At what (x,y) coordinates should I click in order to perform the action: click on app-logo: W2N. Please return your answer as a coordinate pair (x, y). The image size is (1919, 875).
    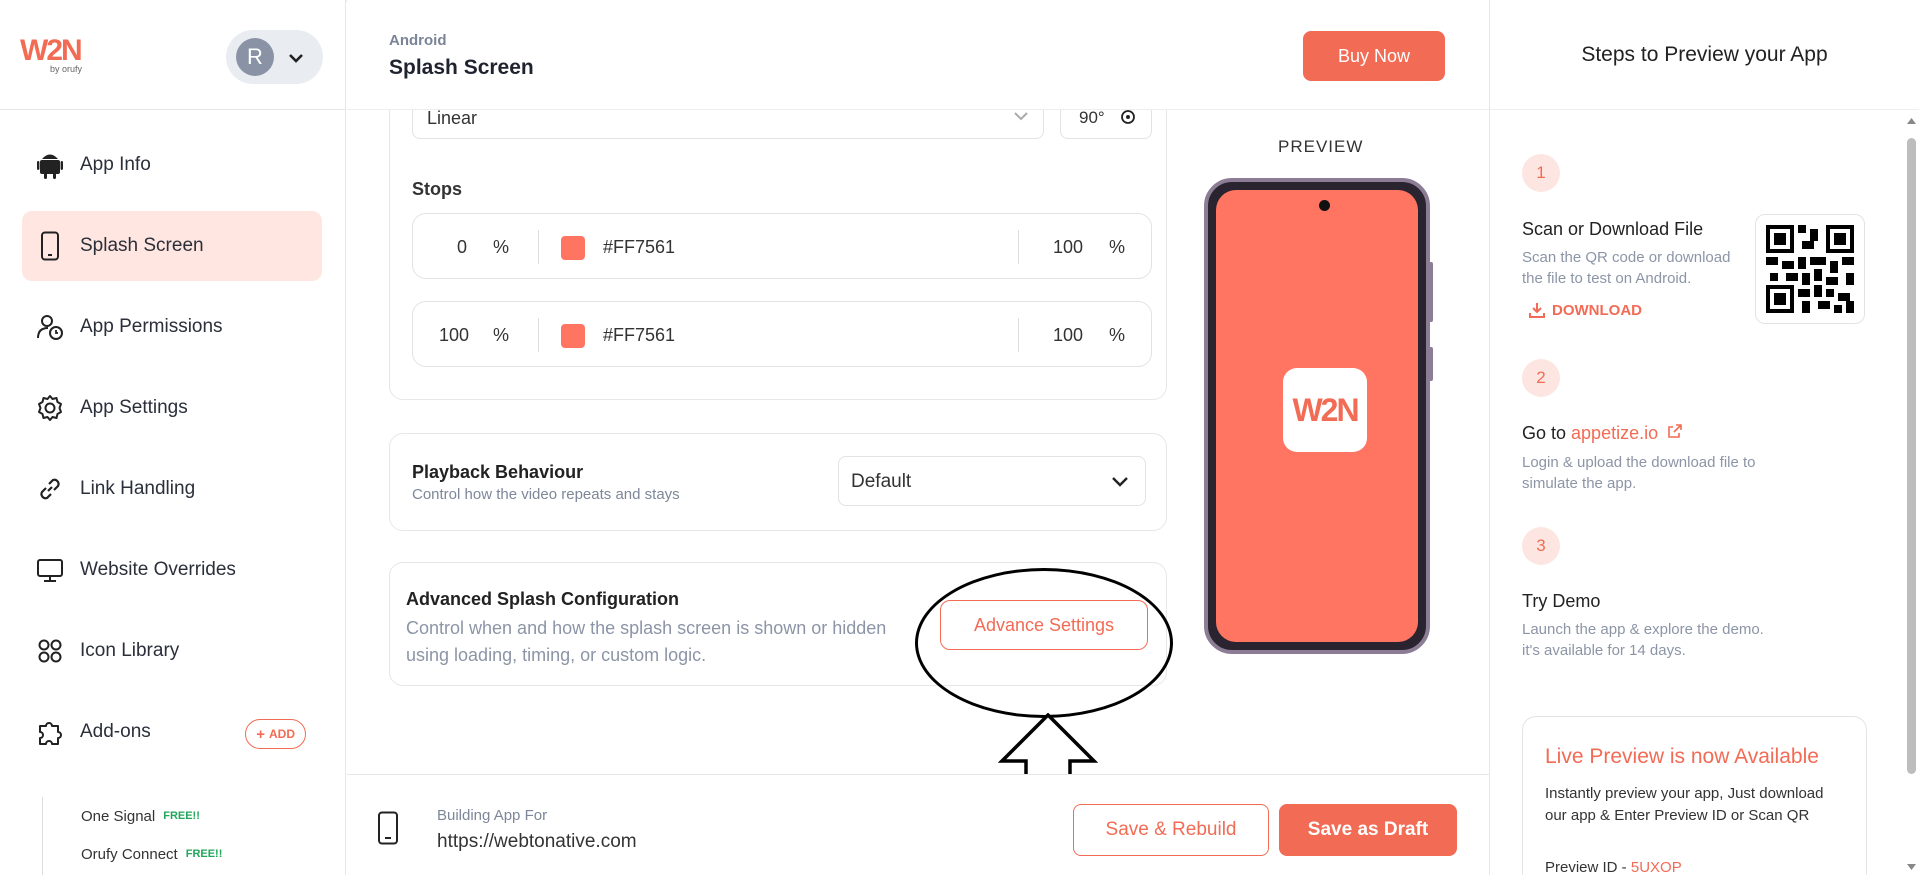
    Looking at the image, I should click on (1325, 410).